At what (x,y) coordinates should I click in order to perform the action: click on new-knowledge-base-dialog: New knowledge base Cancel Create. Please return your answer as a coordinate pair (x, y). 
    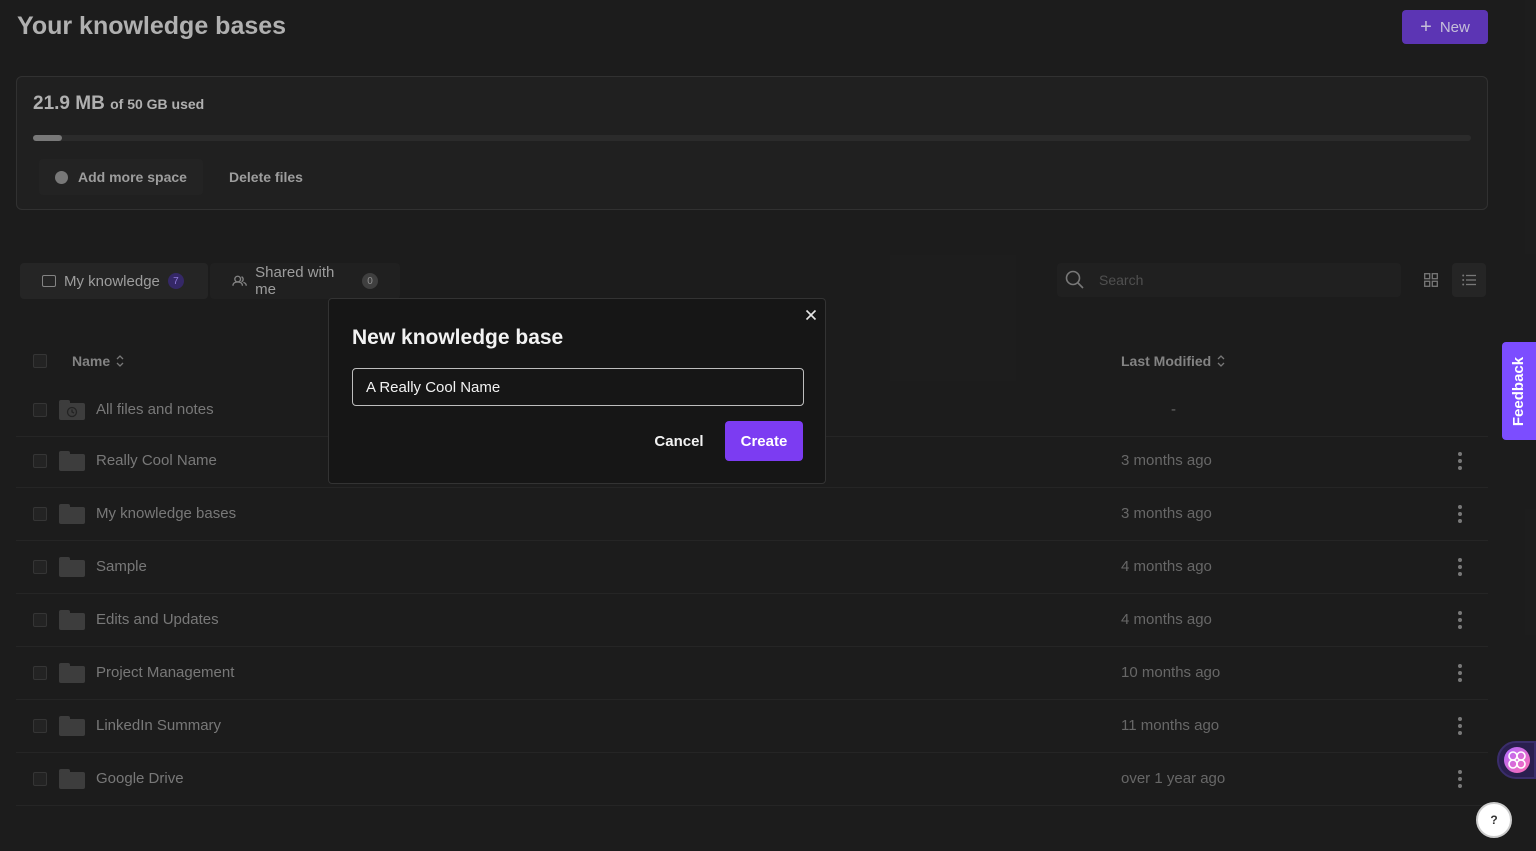
    Looking at the image, I should click on (577, 391).